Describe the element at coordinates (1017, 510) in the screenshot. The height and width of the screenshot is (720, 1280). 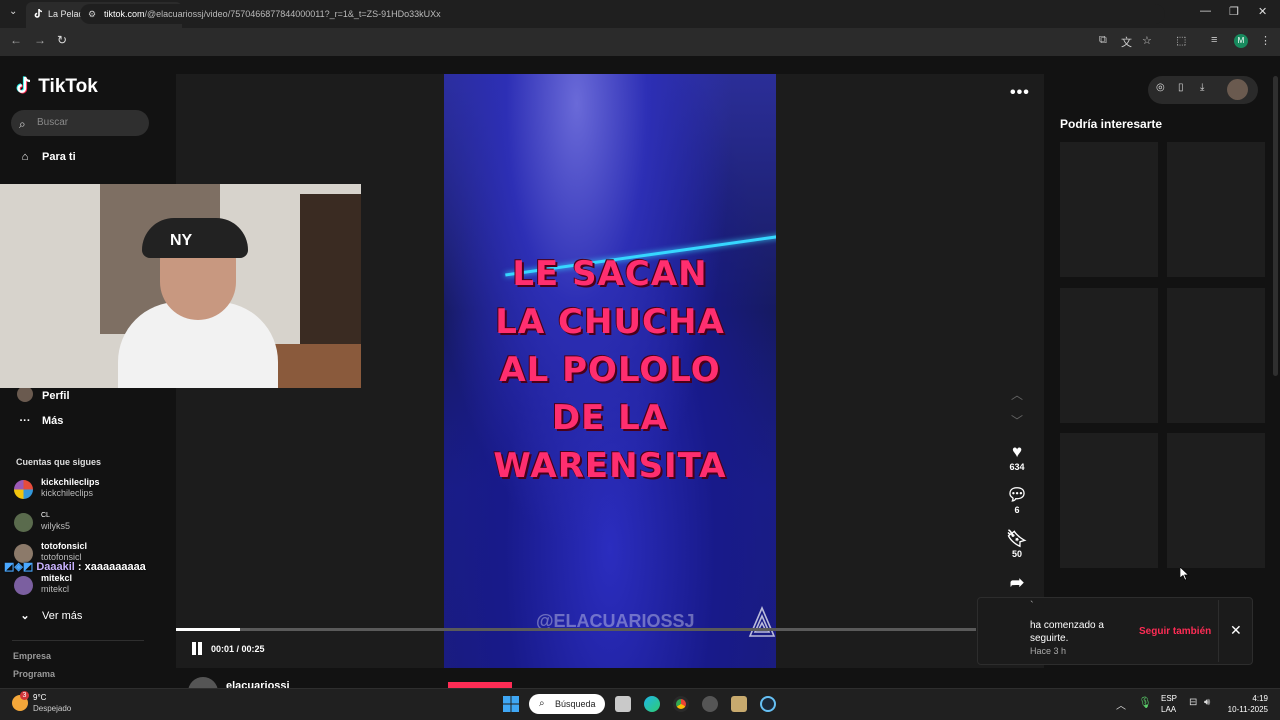
I see `comment-count: 6` at that location.